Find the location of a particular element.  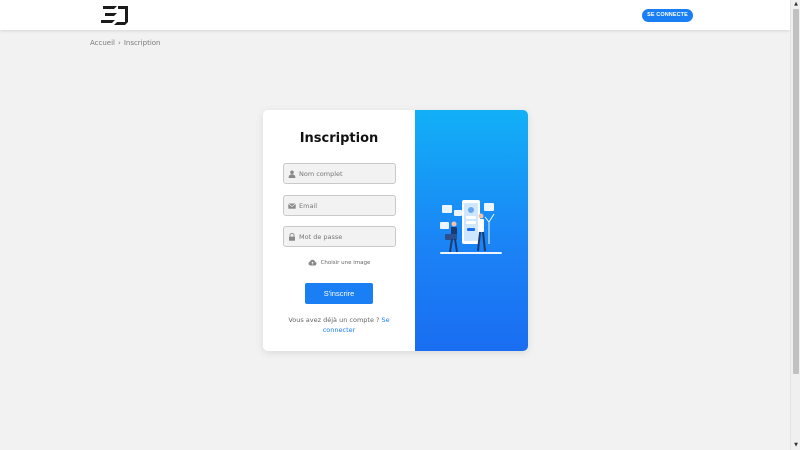

email-field: Email is located at coordinates (339, 205).